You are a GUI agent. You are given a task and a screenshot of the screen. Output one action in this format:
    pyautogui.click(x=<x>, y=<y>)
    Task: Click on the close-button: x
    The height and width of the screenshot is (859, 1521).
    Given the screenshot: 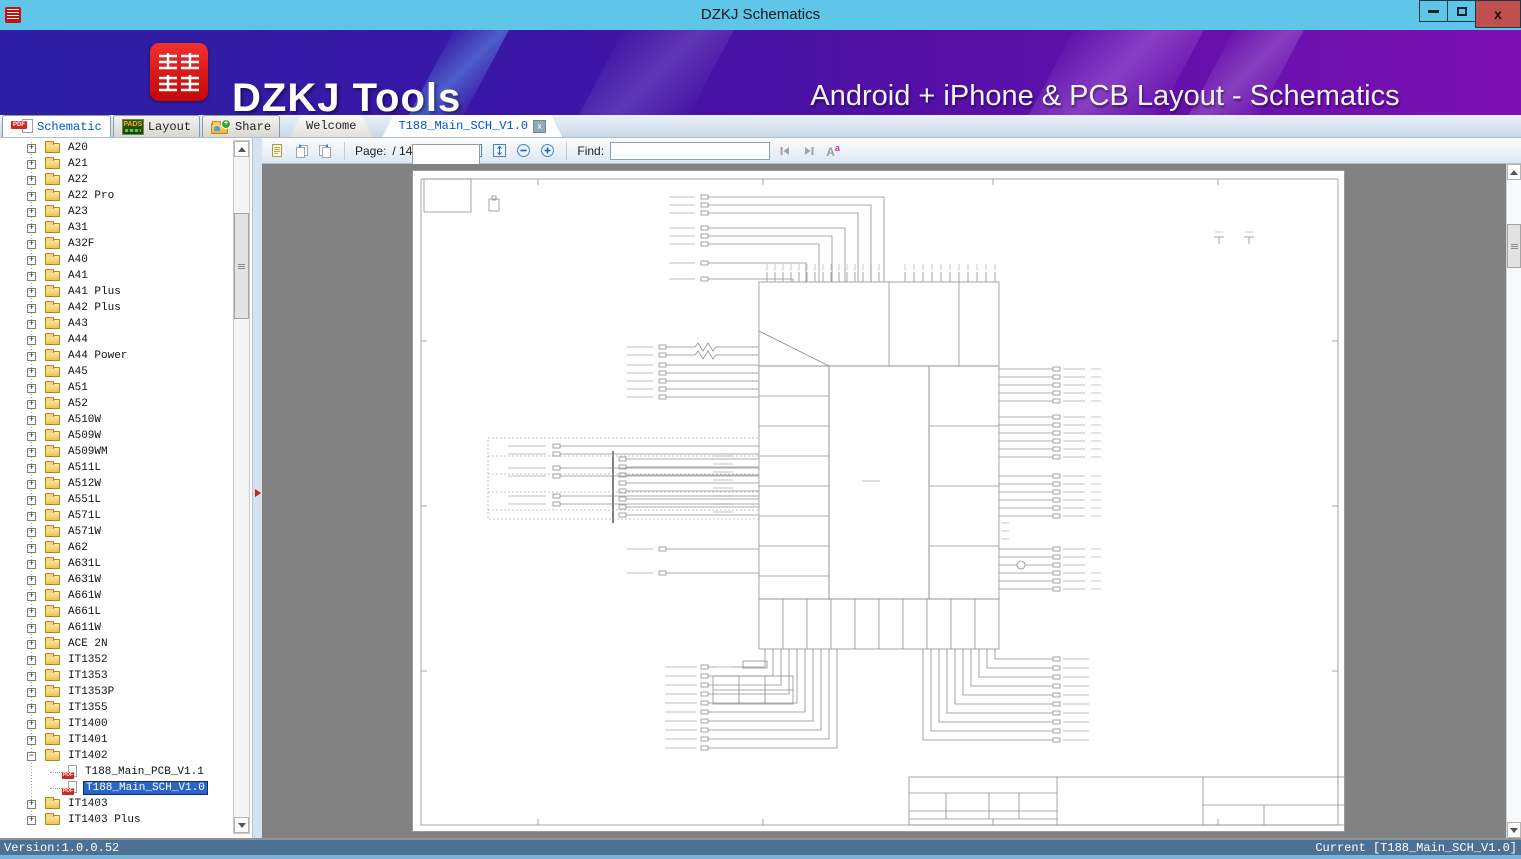 What is the action you would take?
    pyautogui.click(x=1498, y=14)
    